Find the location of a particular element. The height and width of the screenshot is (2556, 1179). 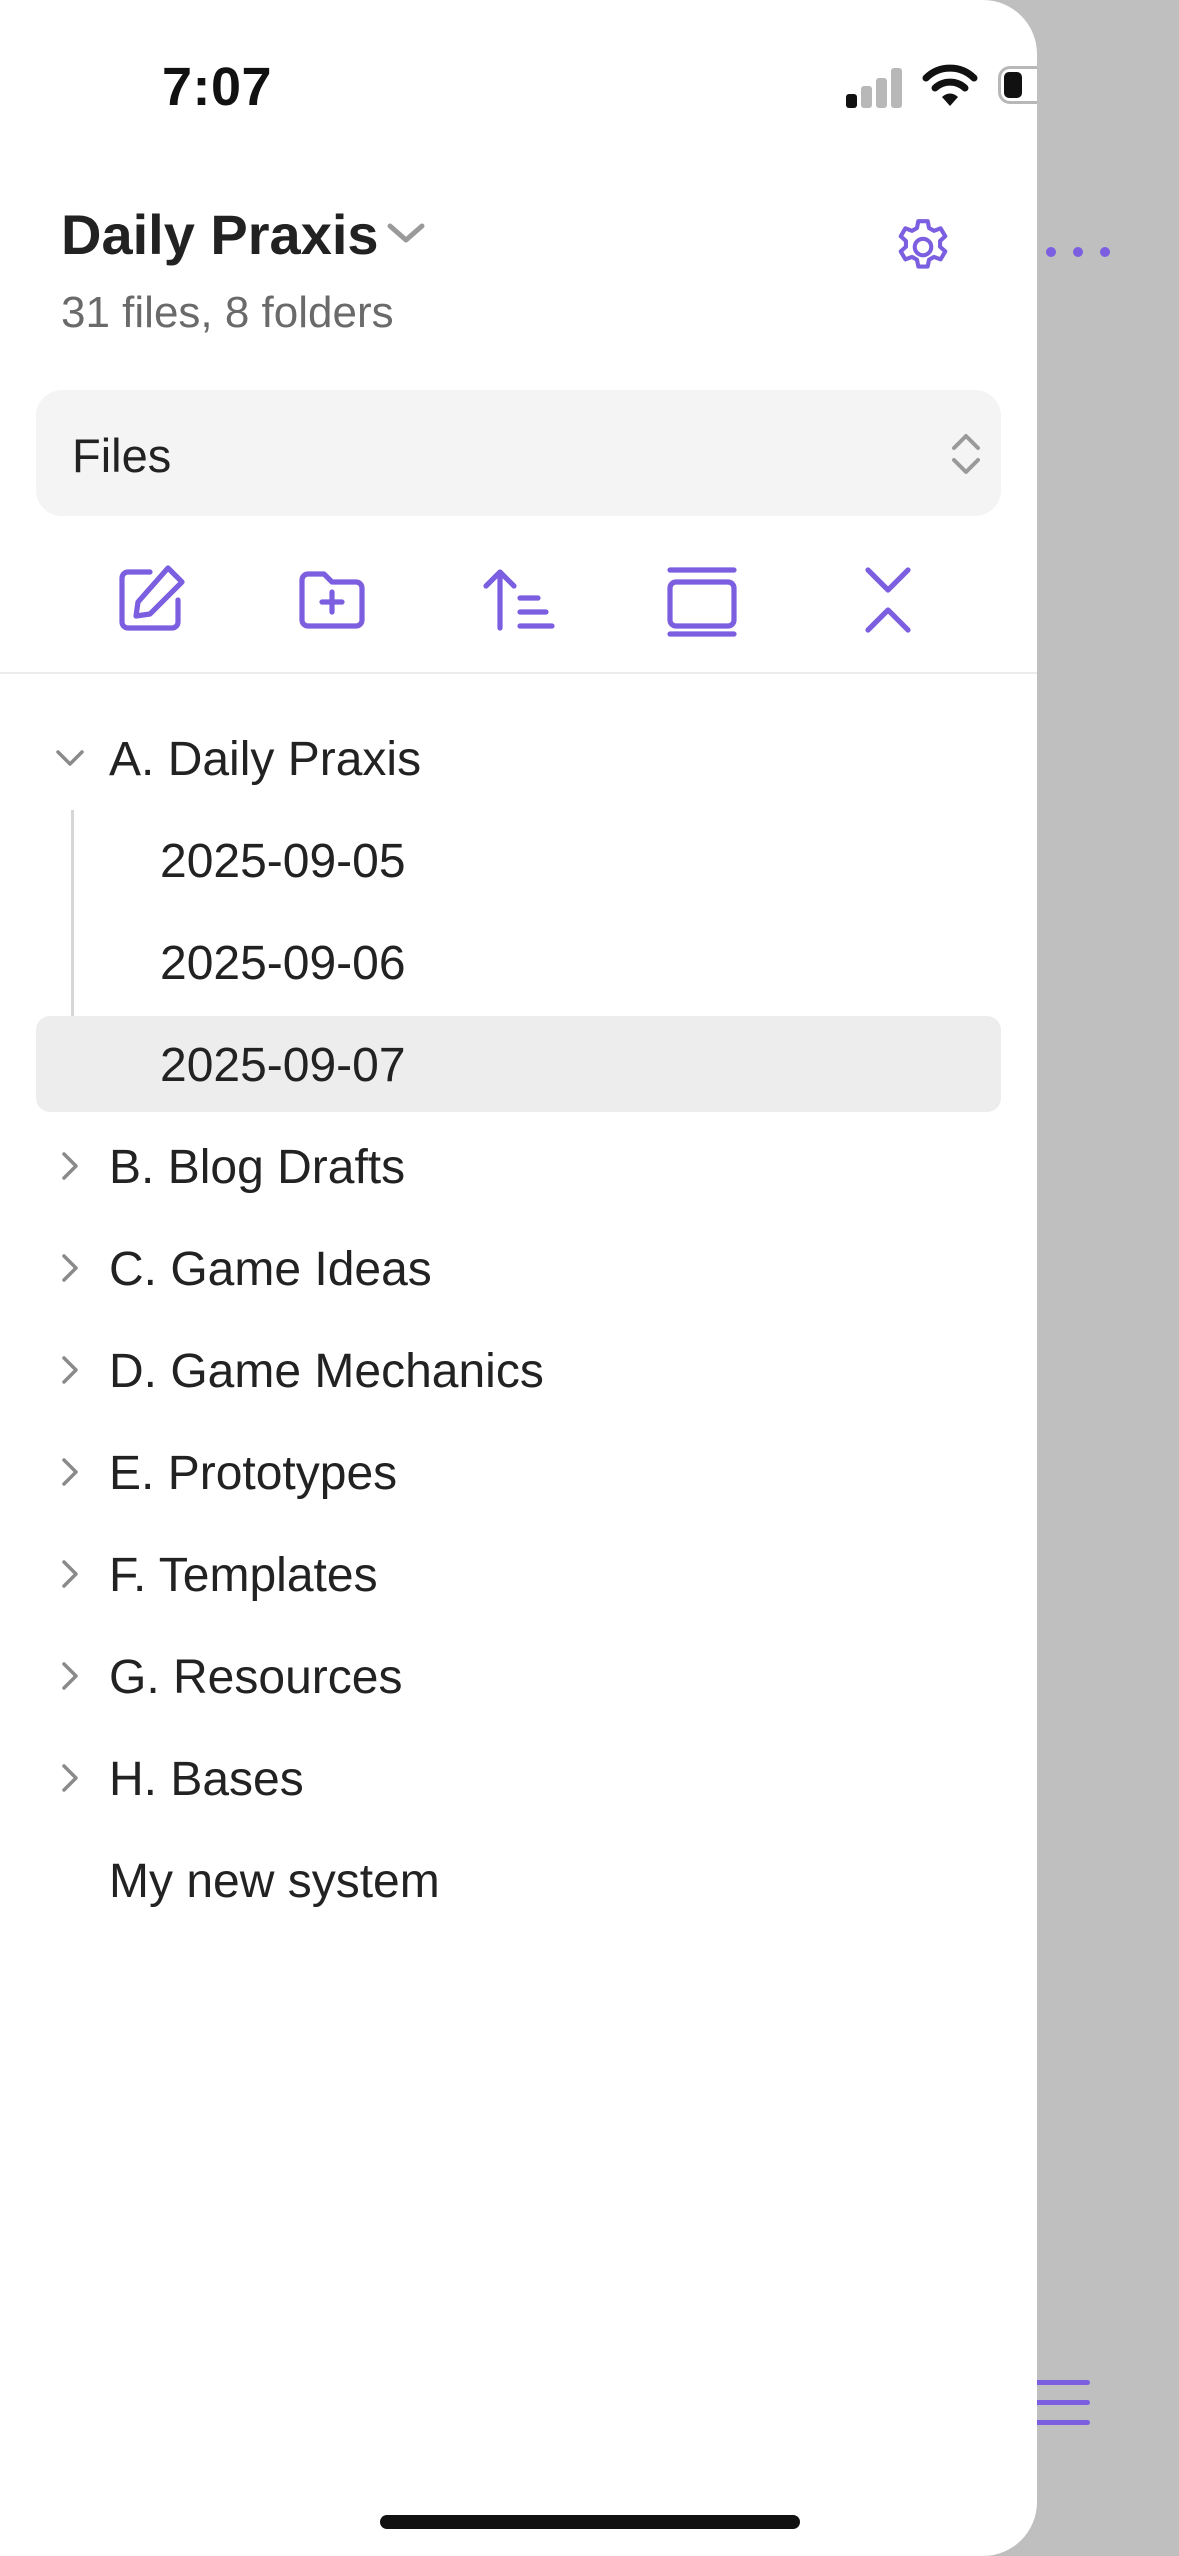

tree-item-label: 2025-09-07 is located at coordinates (283, 1065).